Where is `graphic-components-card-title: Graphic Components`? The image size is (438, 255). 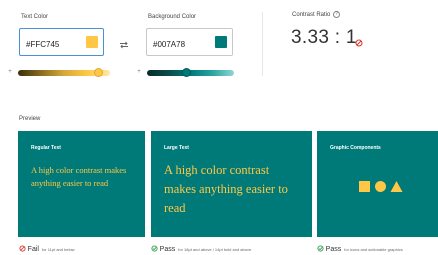
graphic-components-card-title: Graphic Components is located at coordinates (355, 148).